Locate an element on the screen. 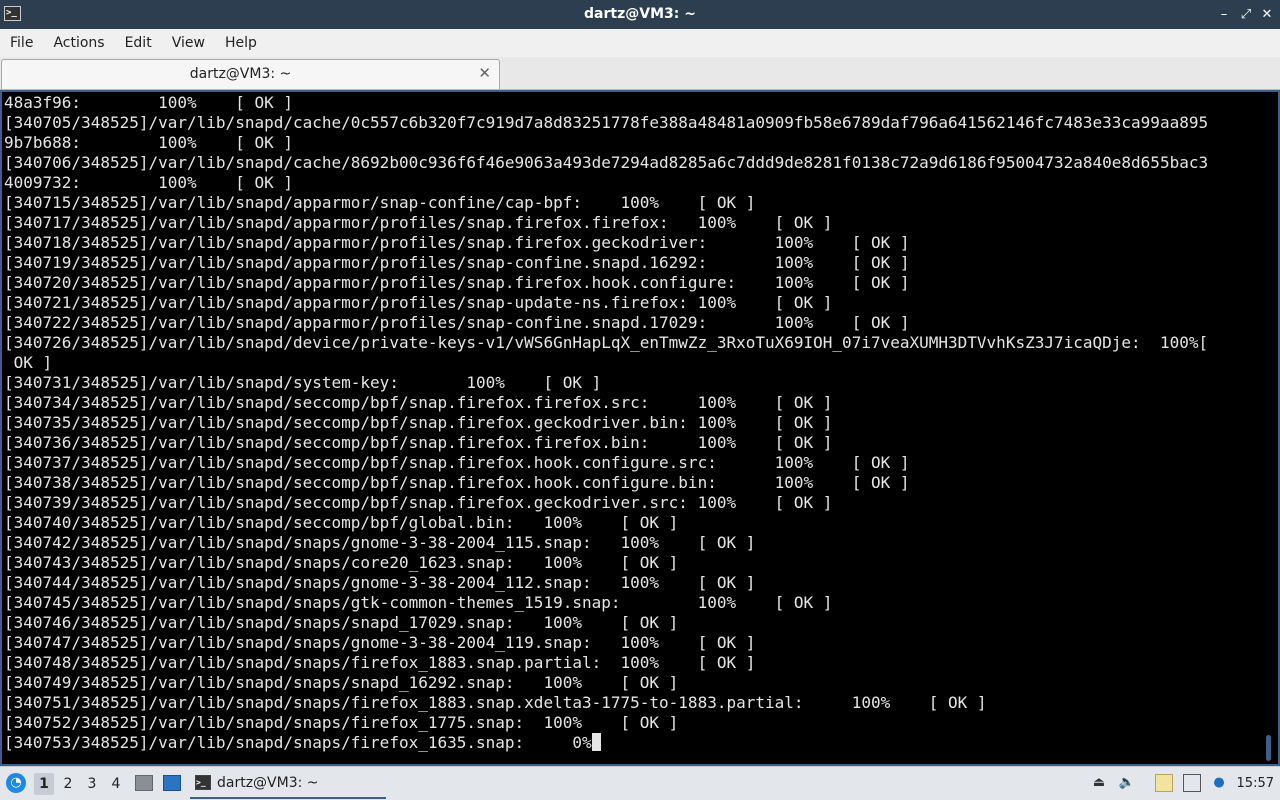 This screenshot has height=800, width=1280. menu-file: File is located at coordinates (21, 43).